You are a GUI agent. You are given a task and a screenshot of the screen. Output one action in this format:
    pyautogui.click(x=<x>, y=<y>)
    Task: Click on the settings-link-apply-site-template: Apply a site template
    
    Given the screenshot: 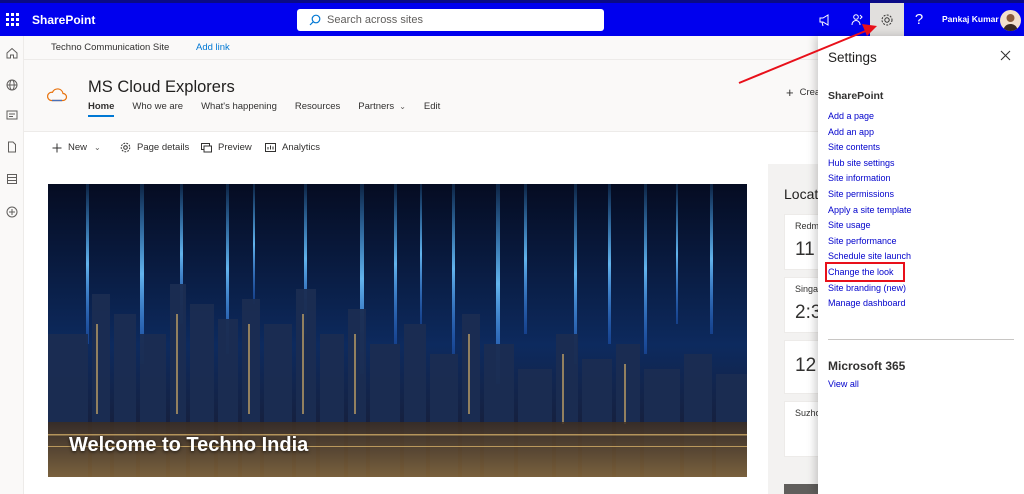 What is the action you would take?
    pyautogui.click(x=870, y=211)
    